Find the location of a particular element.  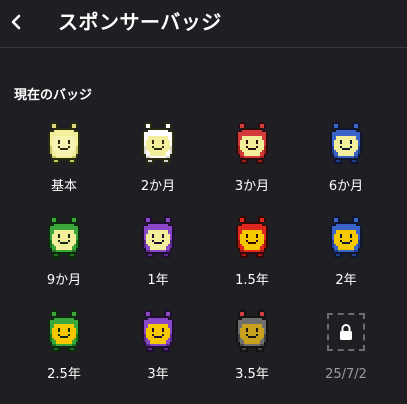

top-bar: スポンサーバッジ is located at coordinates (203, 24).